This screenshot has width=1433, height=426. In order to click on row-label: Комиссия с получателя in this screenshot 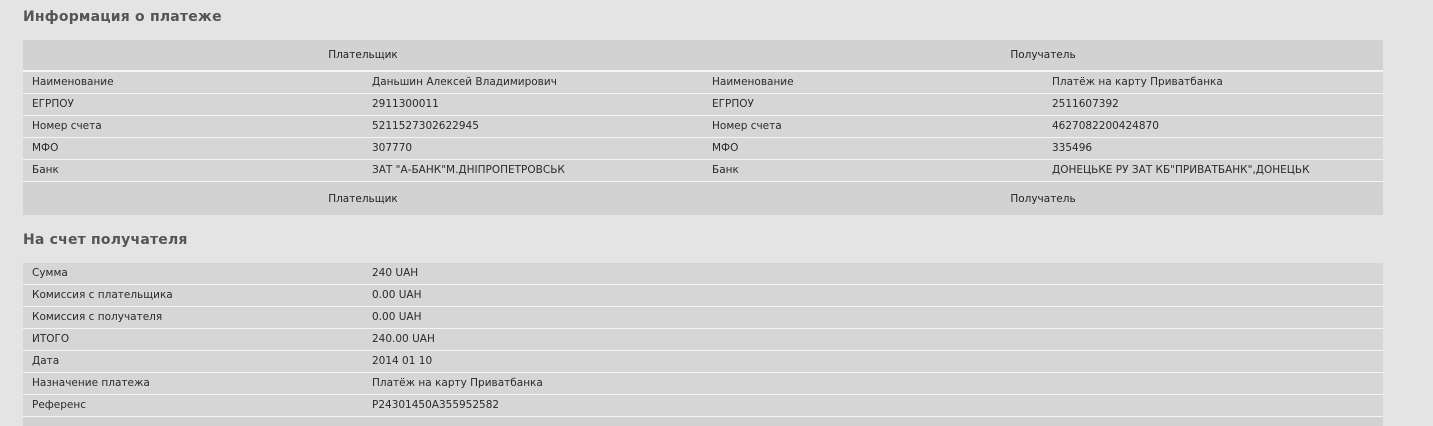, I will do `click(97, 317)`.